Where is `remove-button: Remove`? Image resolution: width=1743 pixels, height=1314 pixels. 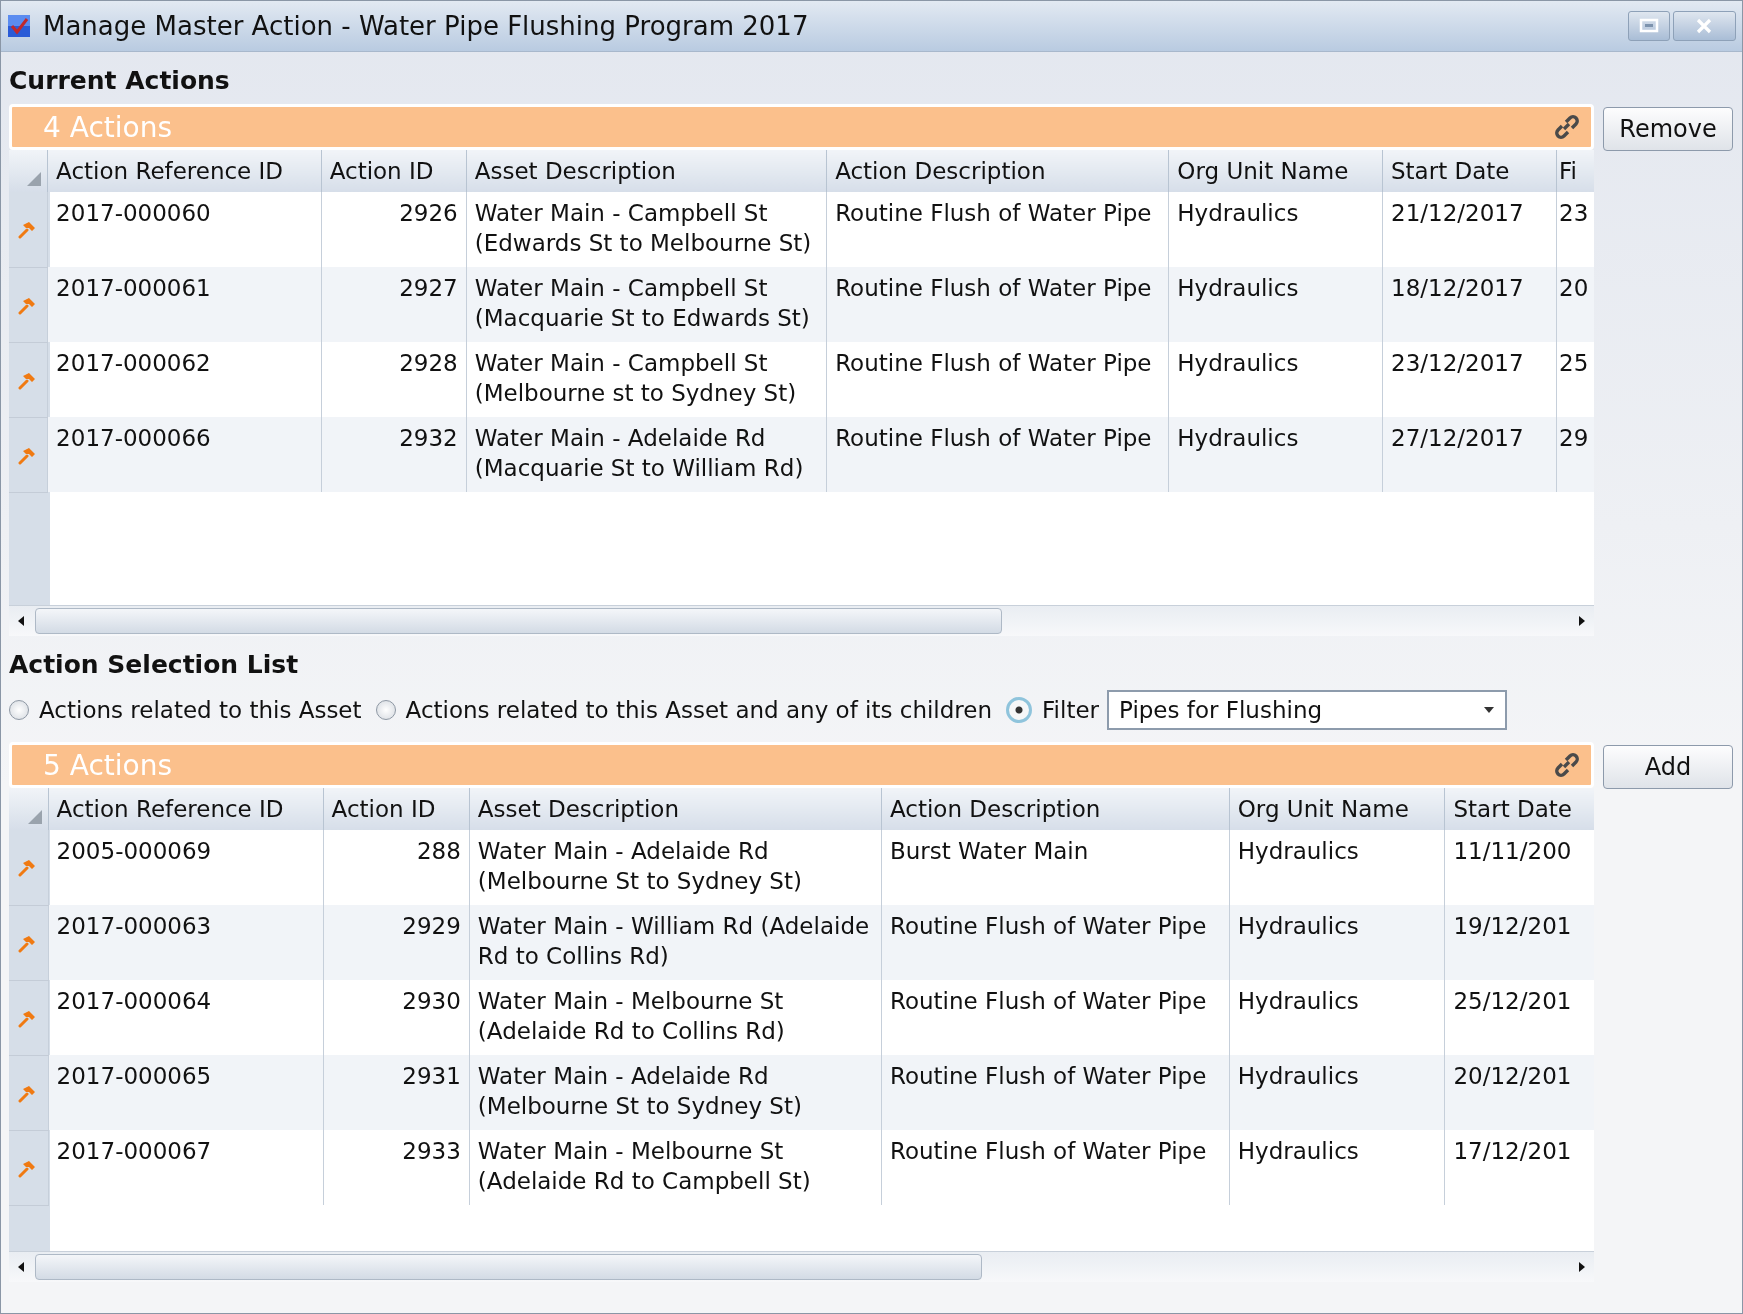
remove-button: Remove is located at coordinates (1668, 129).